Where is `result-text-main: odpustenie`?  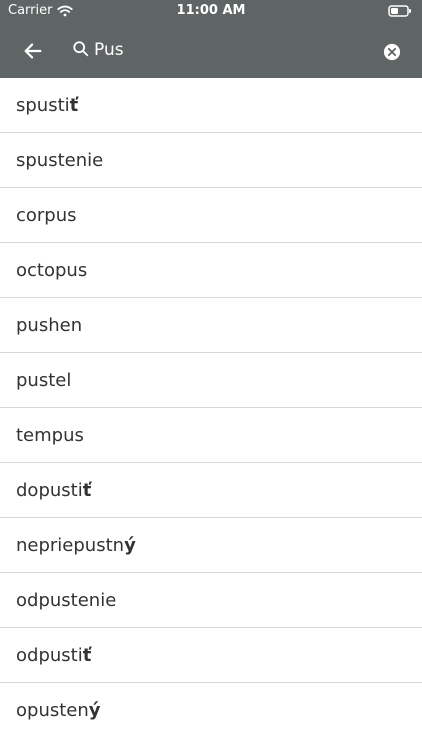
result-text-main: odpustenie is located at coordinates (66, 600).